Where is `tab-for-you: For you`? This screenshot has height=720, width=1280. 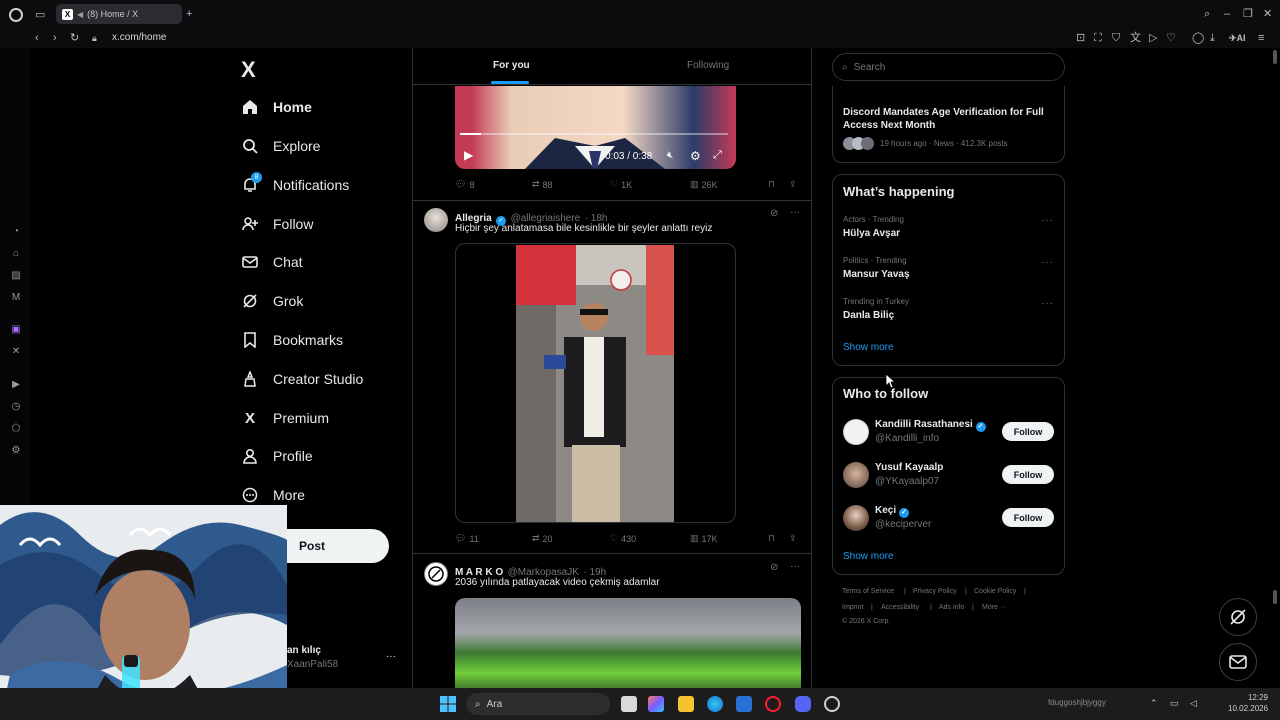
tab-for-you: For you is located at coordinates (511, 65).